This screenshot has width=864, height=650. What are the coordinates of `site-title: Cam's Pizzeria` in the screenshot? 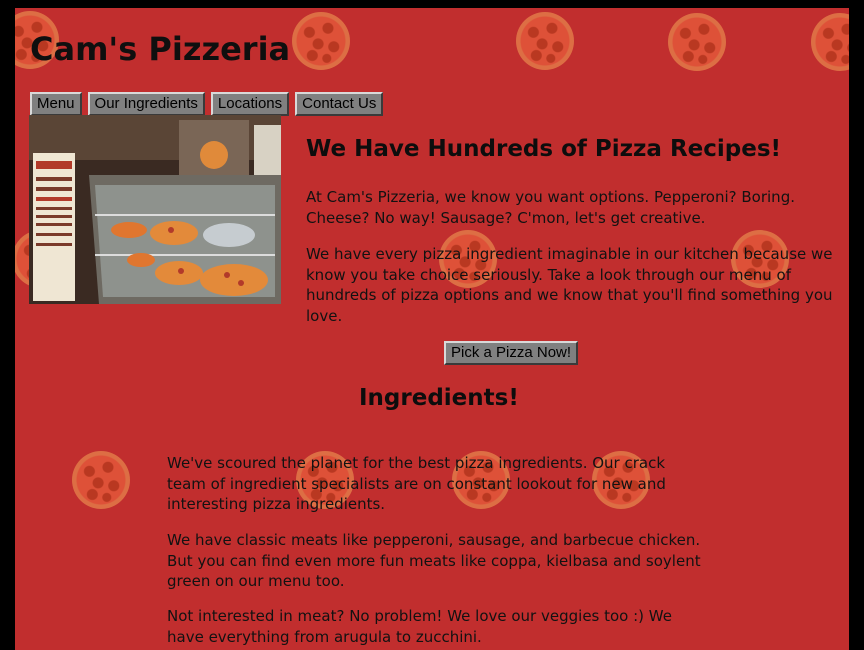 It's located at (160, 49).